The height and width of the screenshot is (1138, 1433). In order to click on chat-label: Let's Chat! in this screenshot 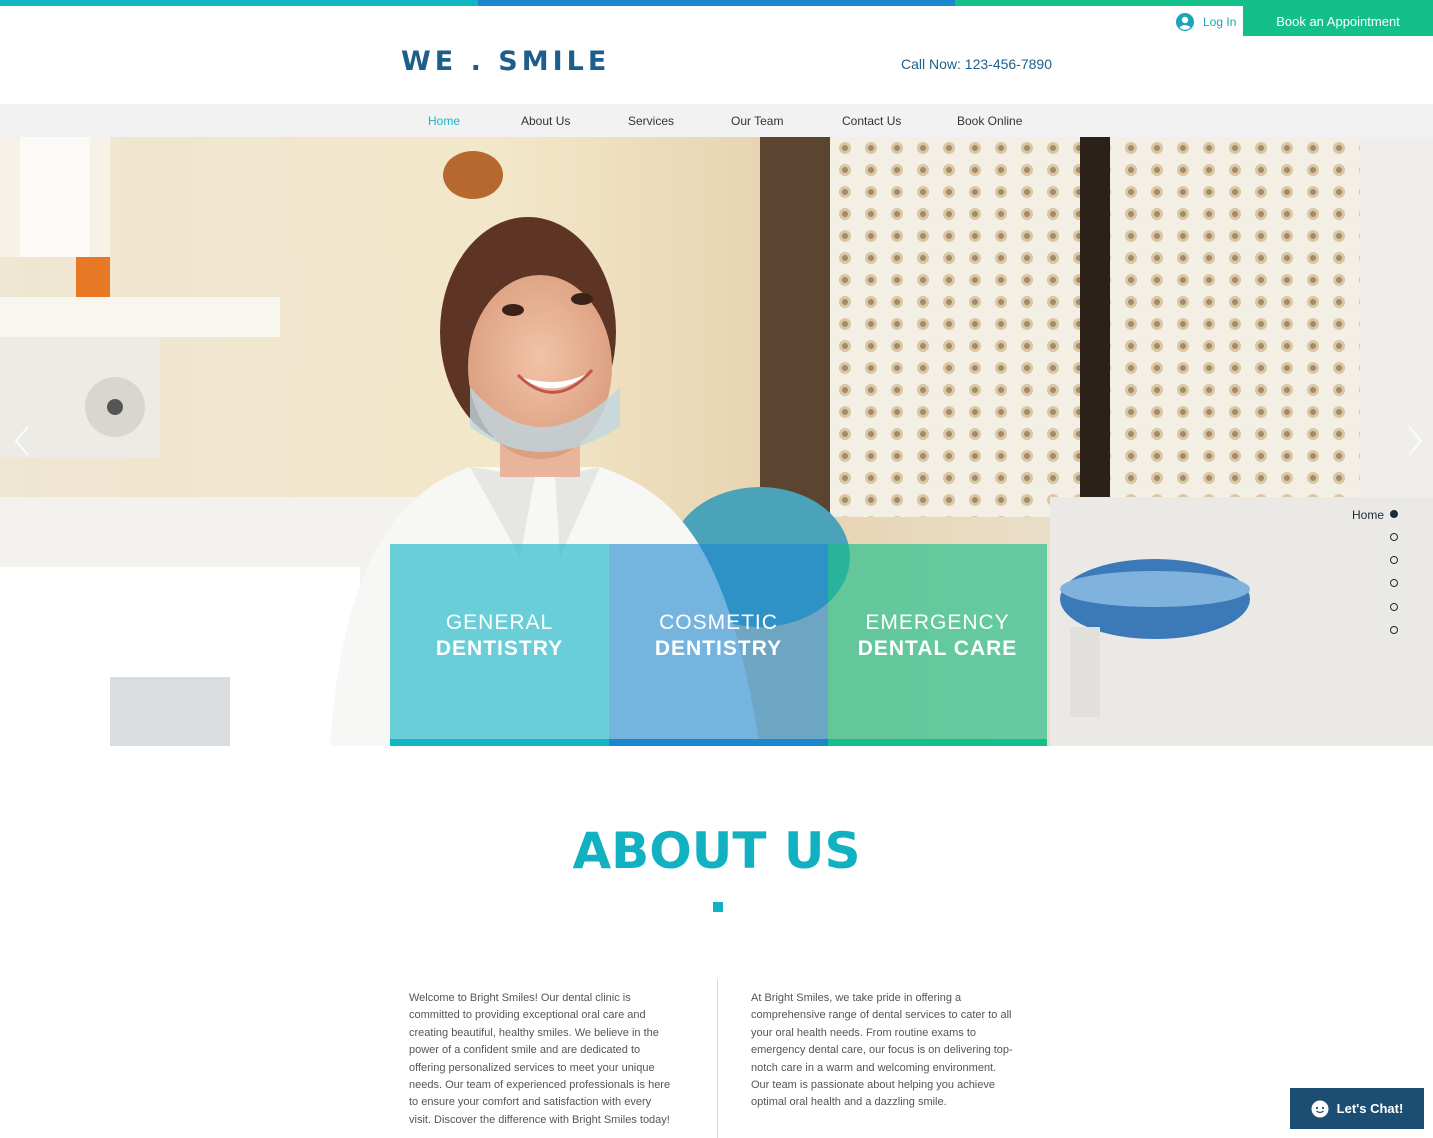, I will do `click(1370, 1108)`.